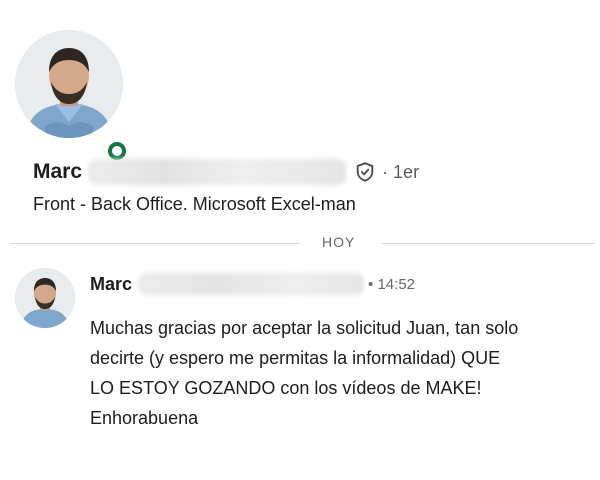 Image resolution: width=600 pixels, height=480 pixels. What do you see at coordinates (144, 418) in the screenshot?
I see `message-line: Enhorabuena` at bounding box center [144, 418].